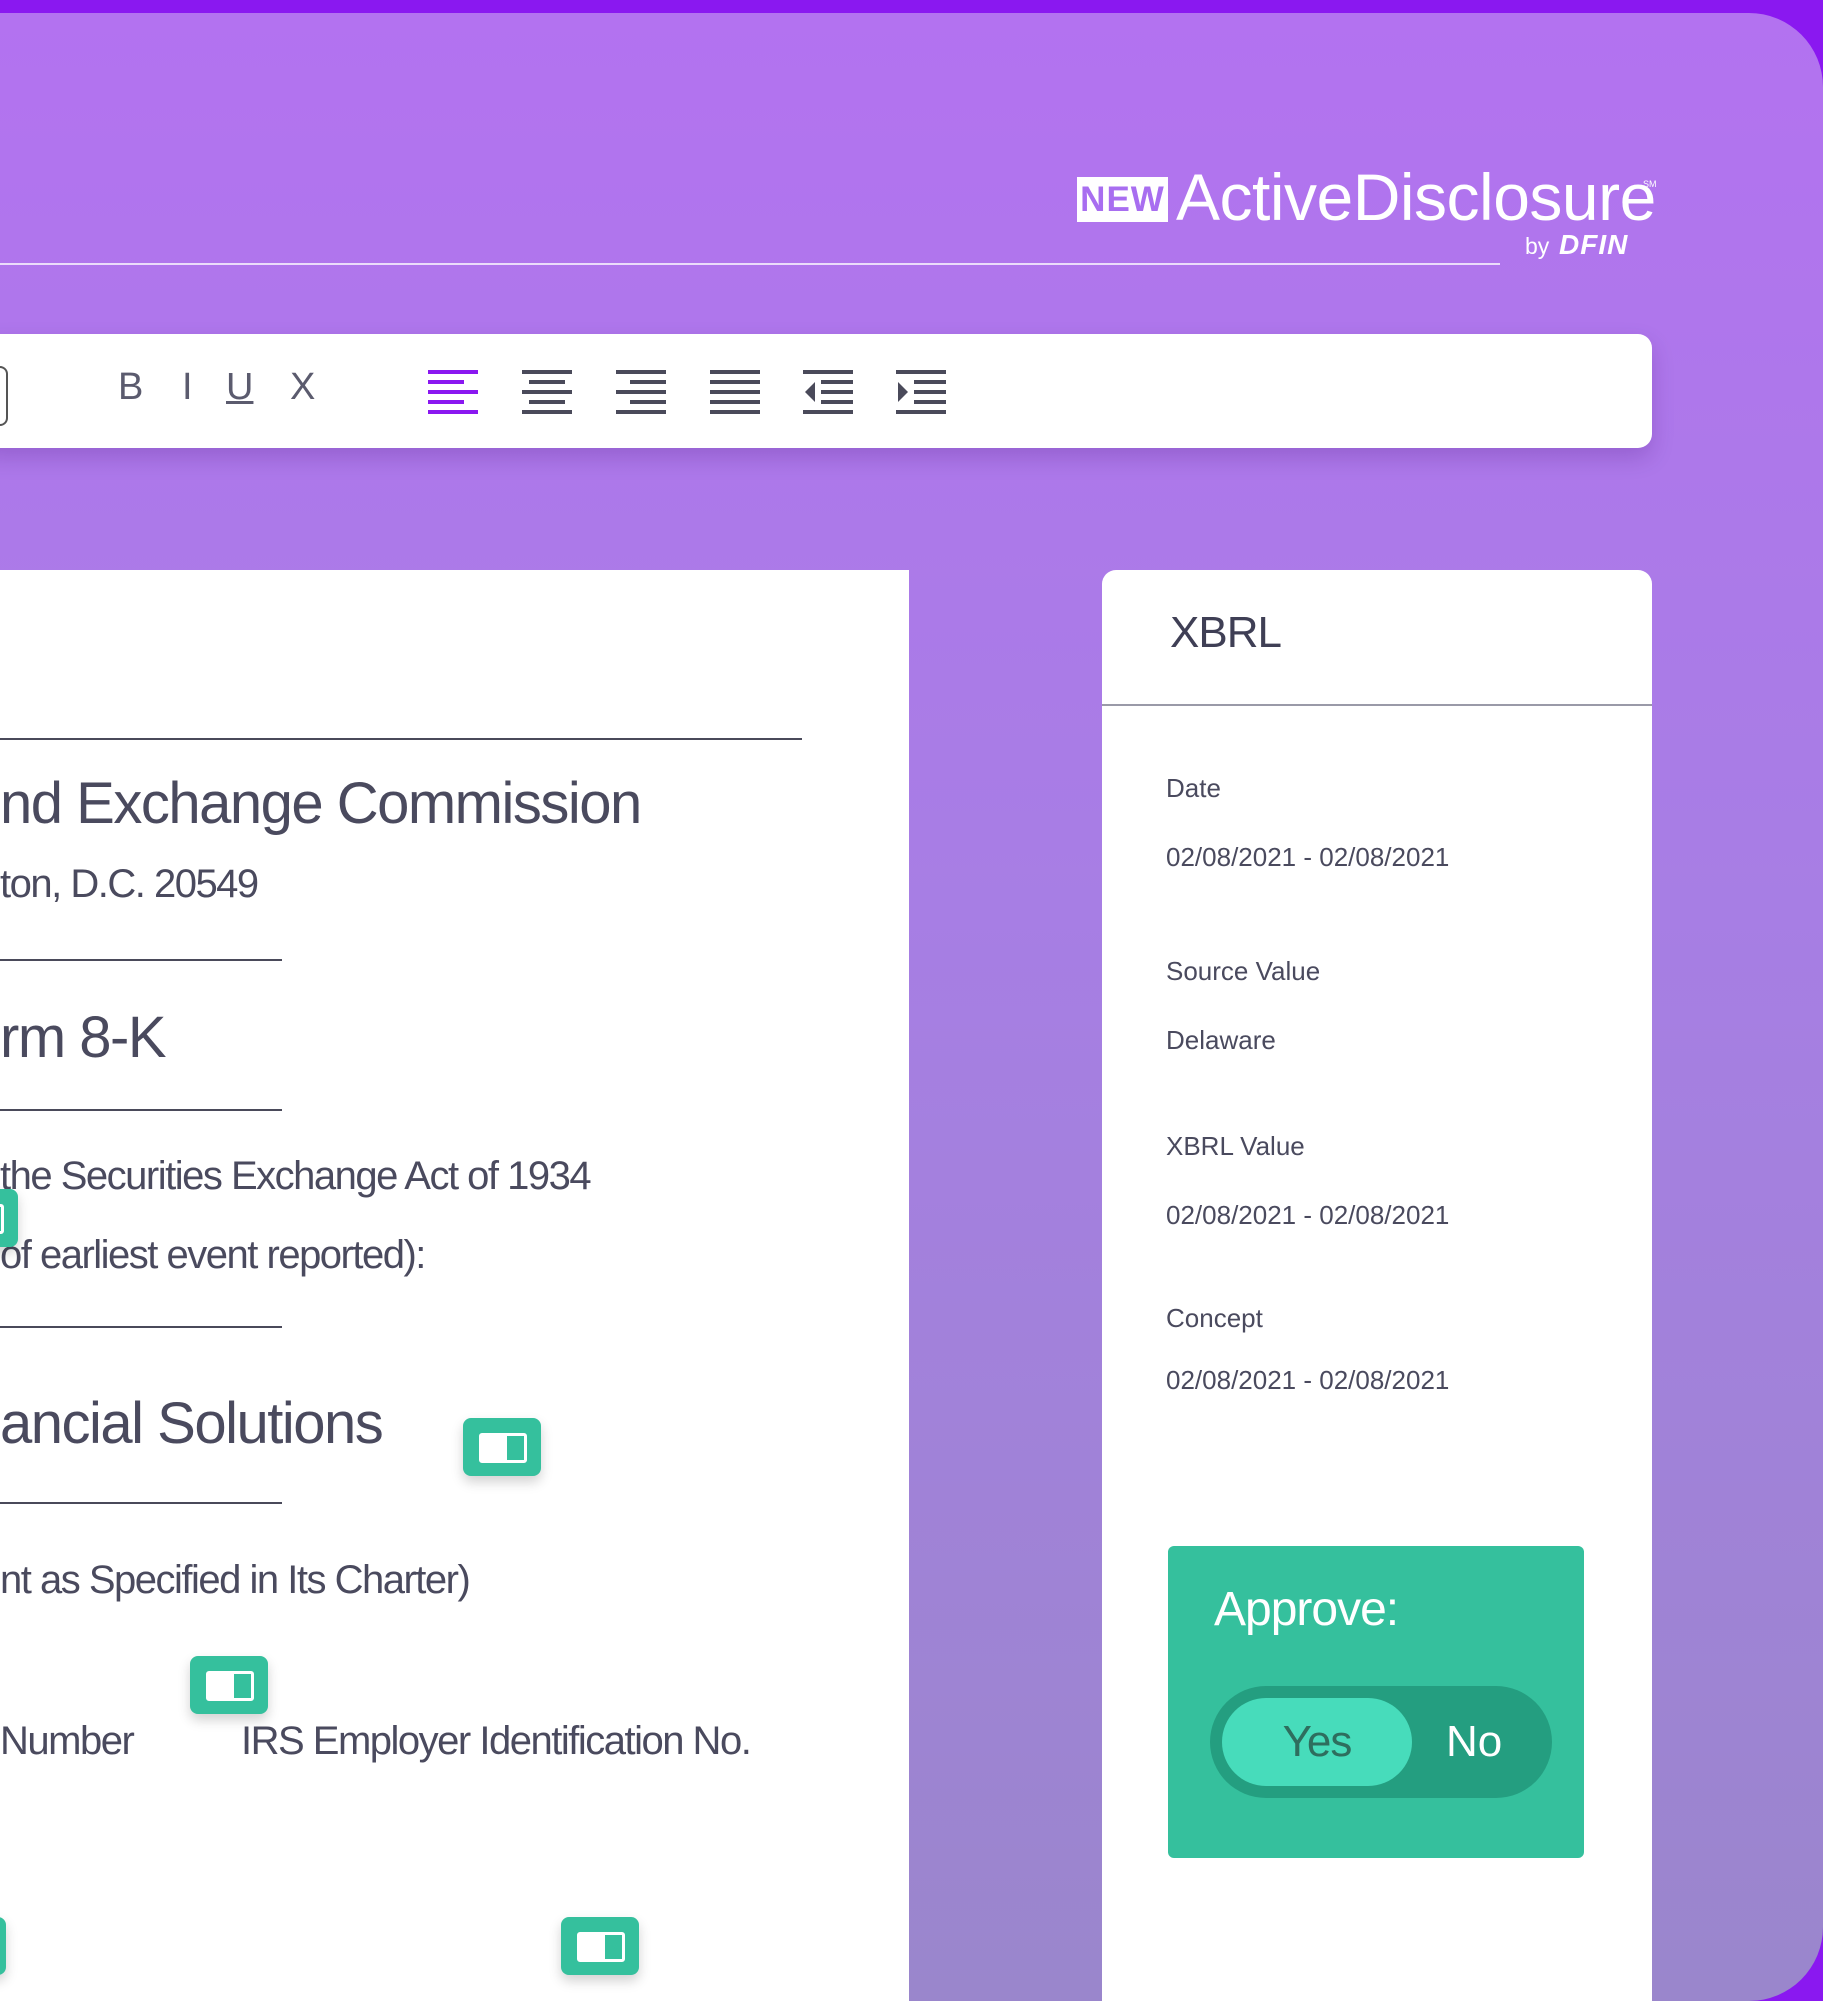 The image size is (1823, 2001). Describe the element at coordinates (239, 387) in the screenshot. I see `underline-button: U` at that location.